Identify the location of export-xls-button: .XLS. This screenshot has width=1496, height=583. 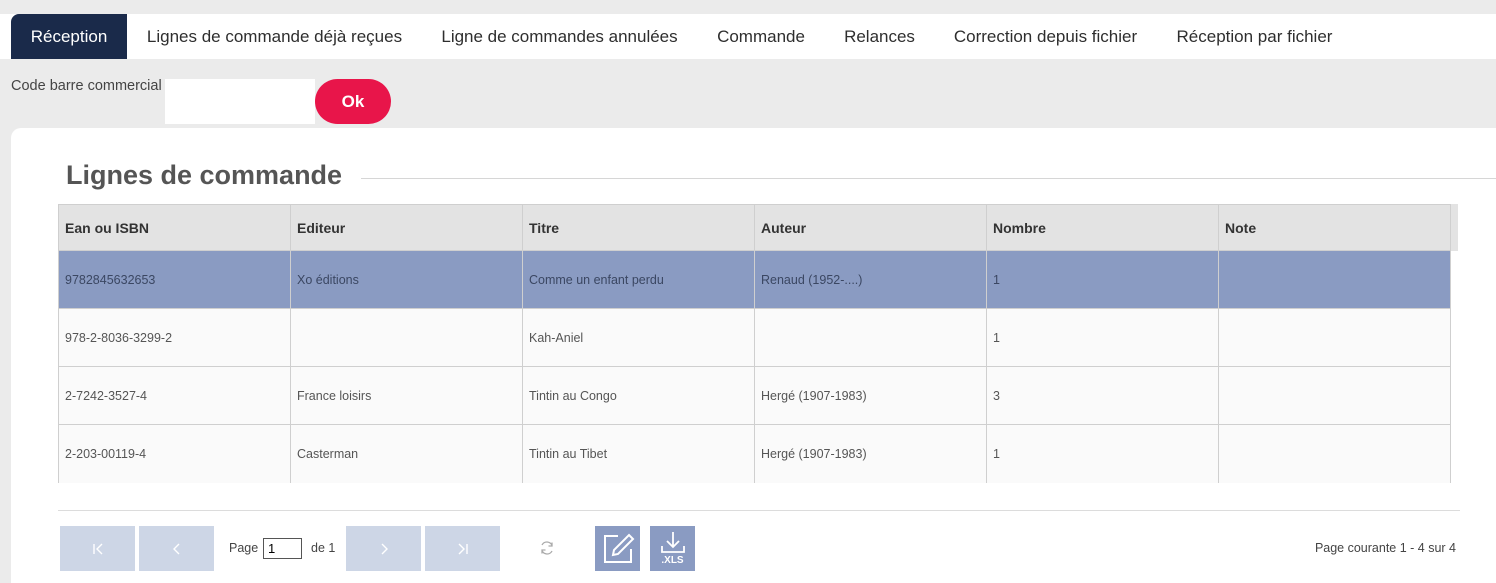
(672, 548).